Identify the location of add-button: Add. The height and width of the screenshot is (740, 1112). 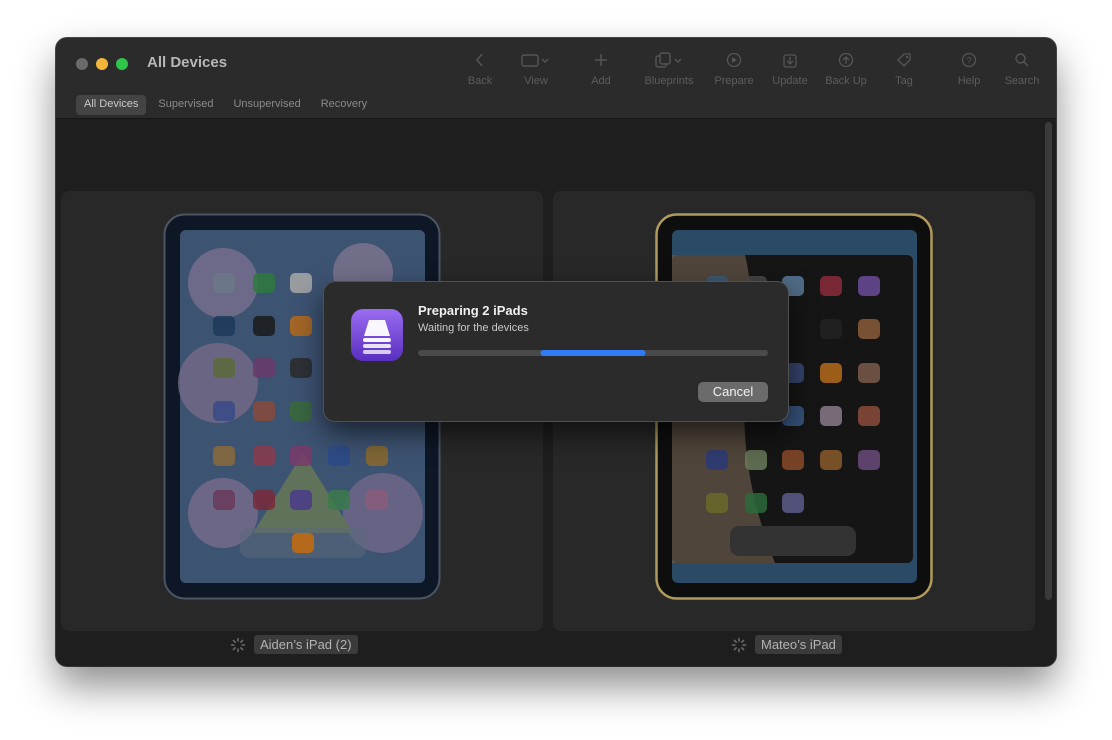
(601, 68).